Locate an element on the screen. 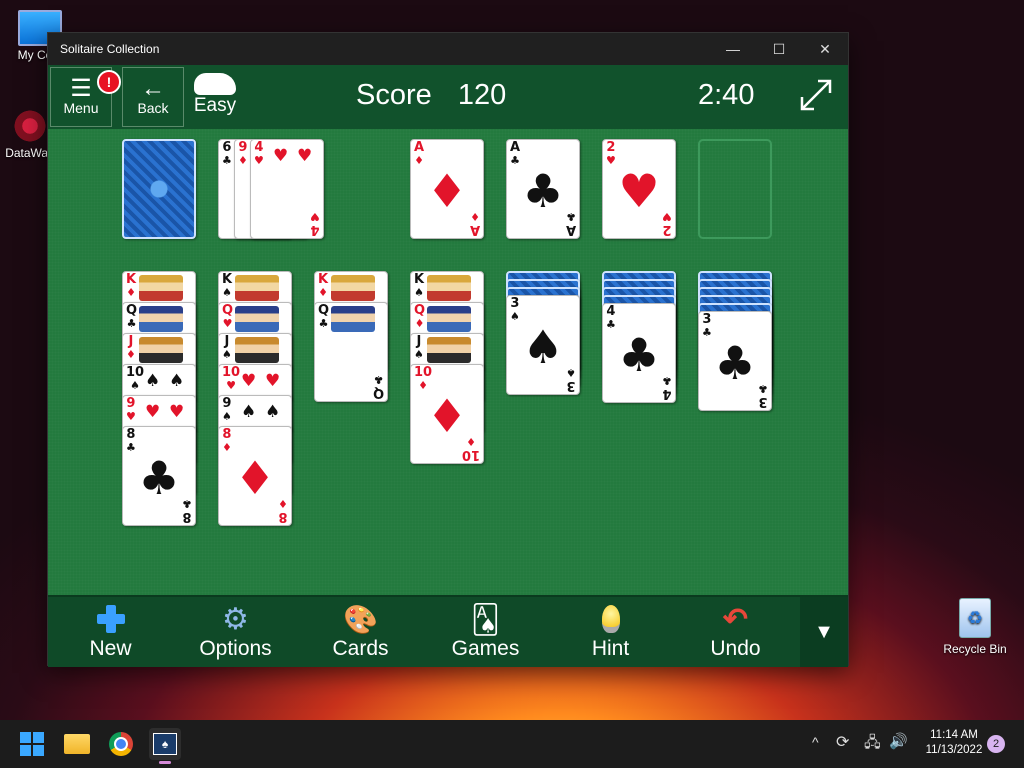 The image size is (1024, 768). playing-card: 8 ♦ ♦ 8 ♦ is located at coordinates (255, 476).